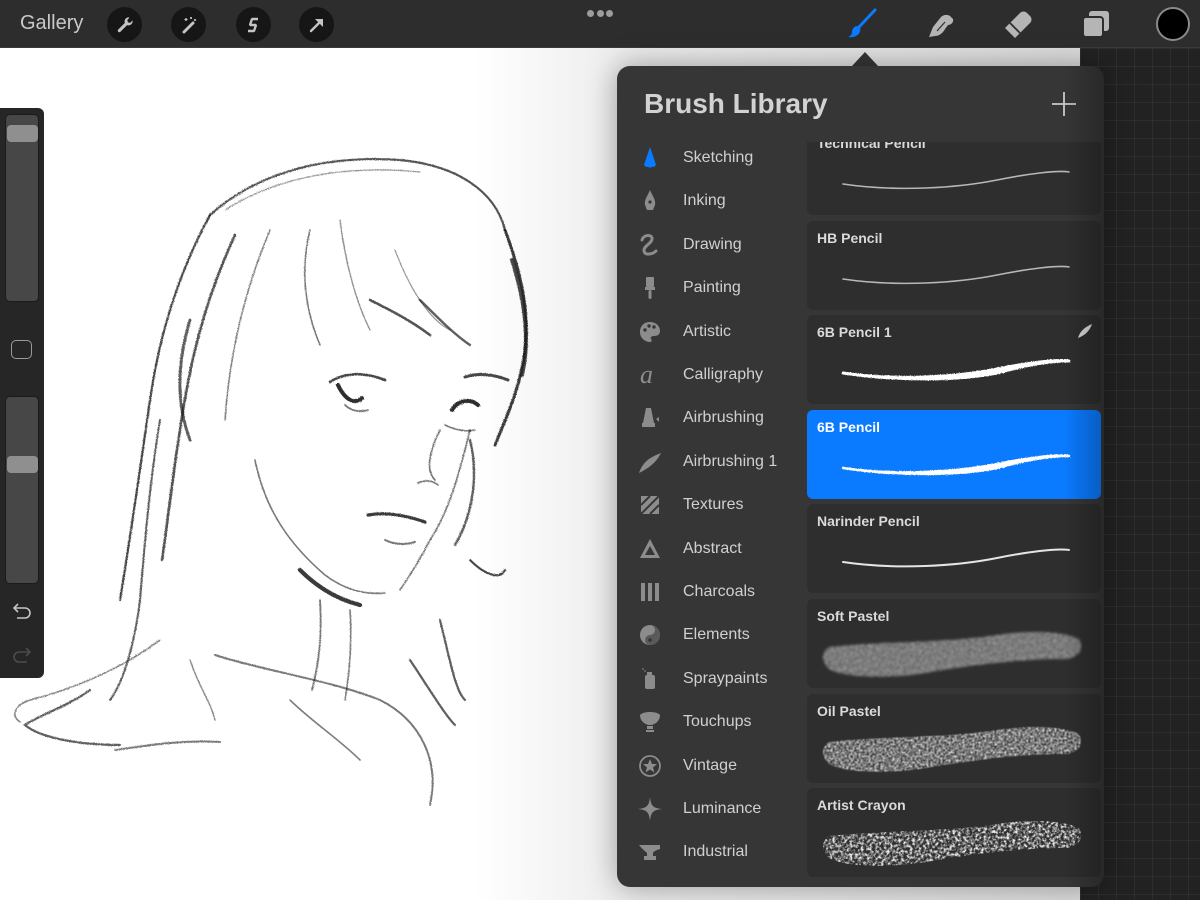  I want to click on category-label: Spraypaints, so click(725, 678).